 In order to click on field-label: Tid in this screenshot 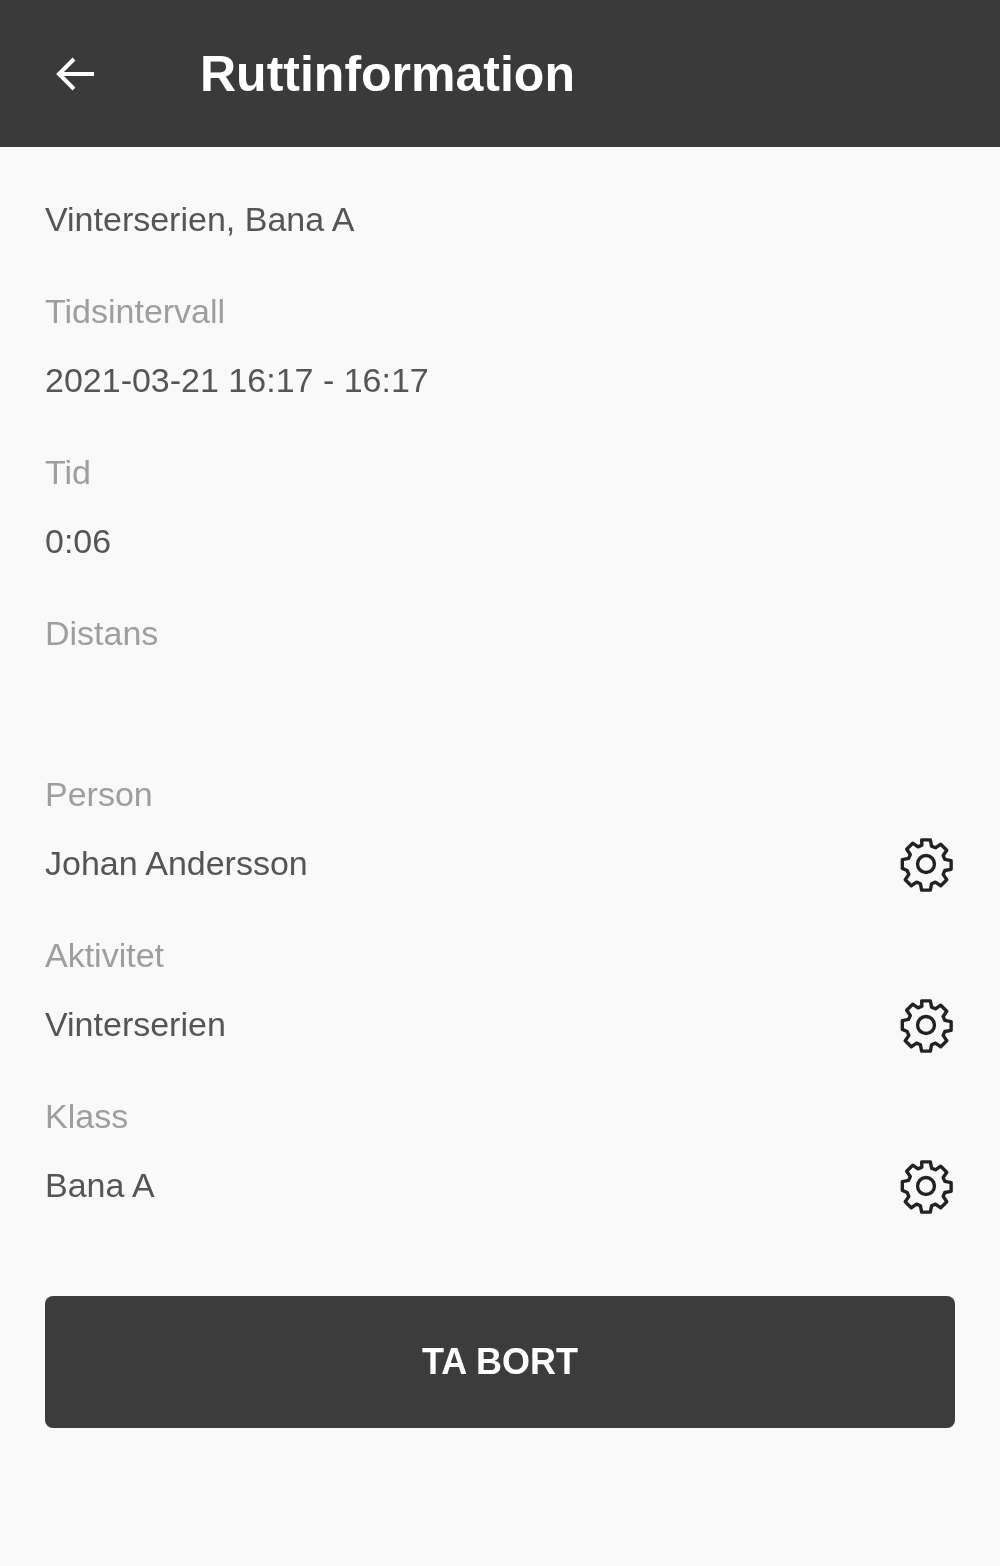, I will do `click(68, 472)`.